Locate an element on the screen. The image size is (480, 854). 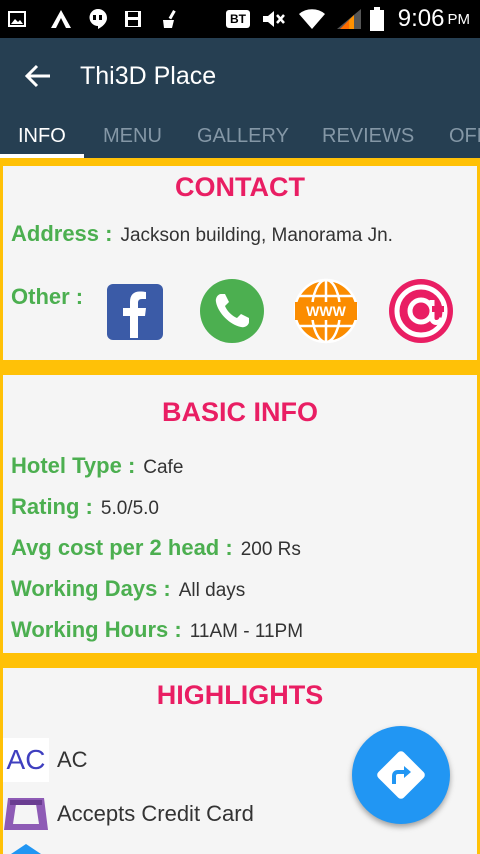
save-icon is located at coordinates (133, 19).